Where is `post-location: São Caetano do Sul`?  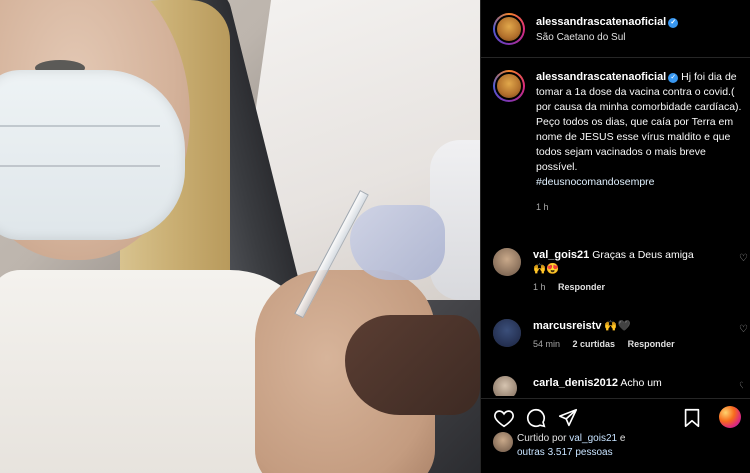
post-location: São Caetano do Sul is located at coordinates (581, 37).